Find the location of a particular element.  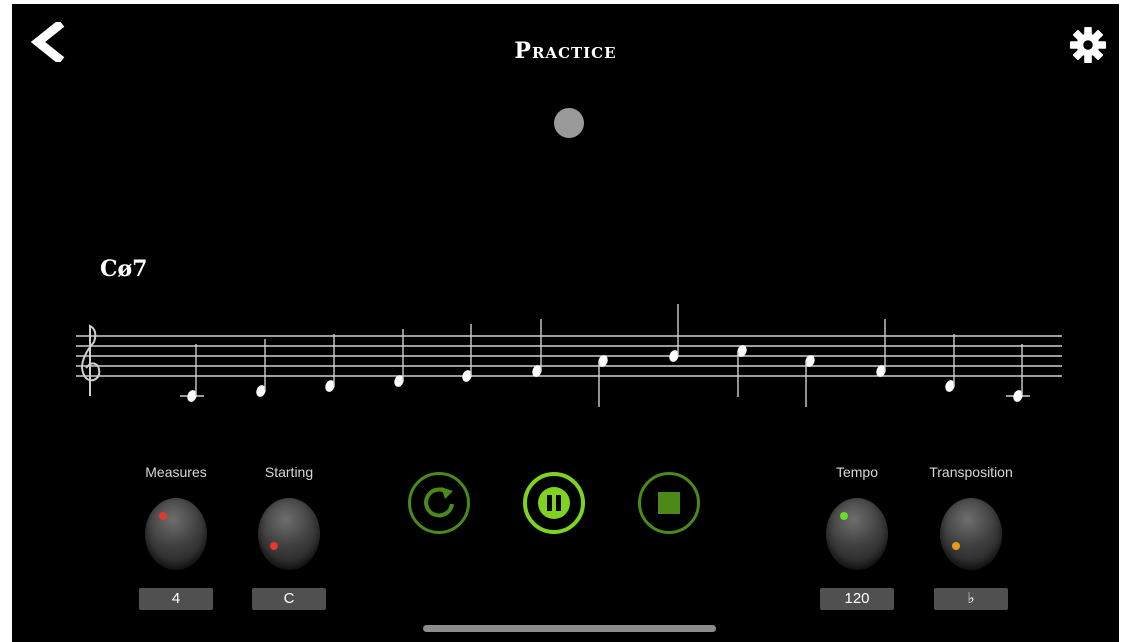

measures-knob is located at coordinates (176, 534).